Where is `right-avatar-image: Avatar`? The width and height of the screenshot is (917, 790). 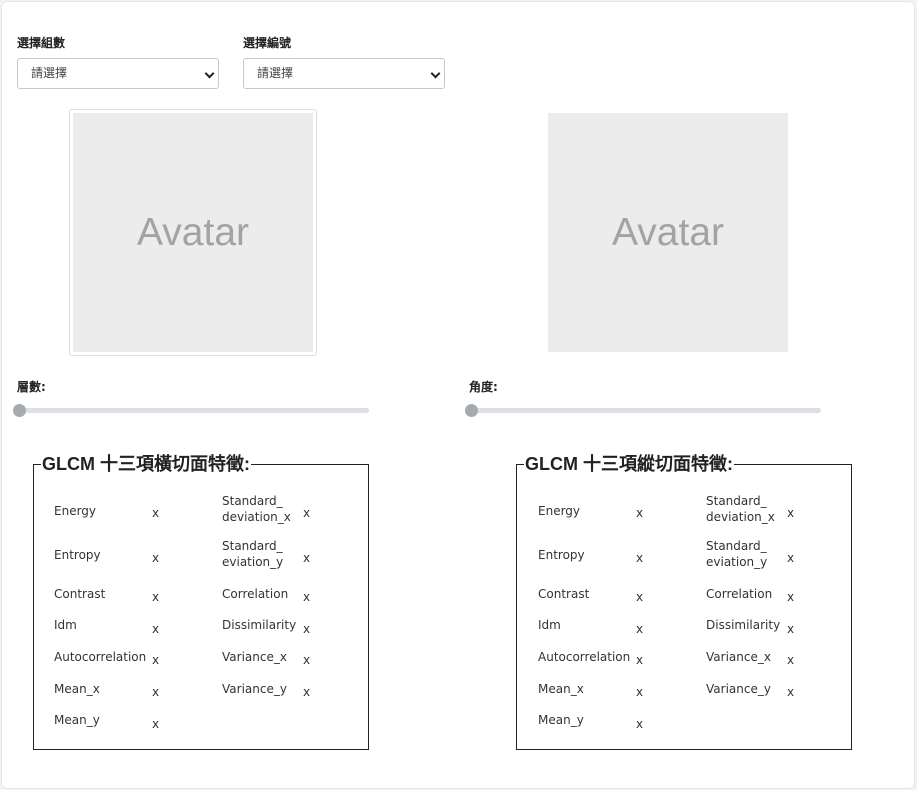 right-avatar-image: Avatar is located at coordinates (668, 232).